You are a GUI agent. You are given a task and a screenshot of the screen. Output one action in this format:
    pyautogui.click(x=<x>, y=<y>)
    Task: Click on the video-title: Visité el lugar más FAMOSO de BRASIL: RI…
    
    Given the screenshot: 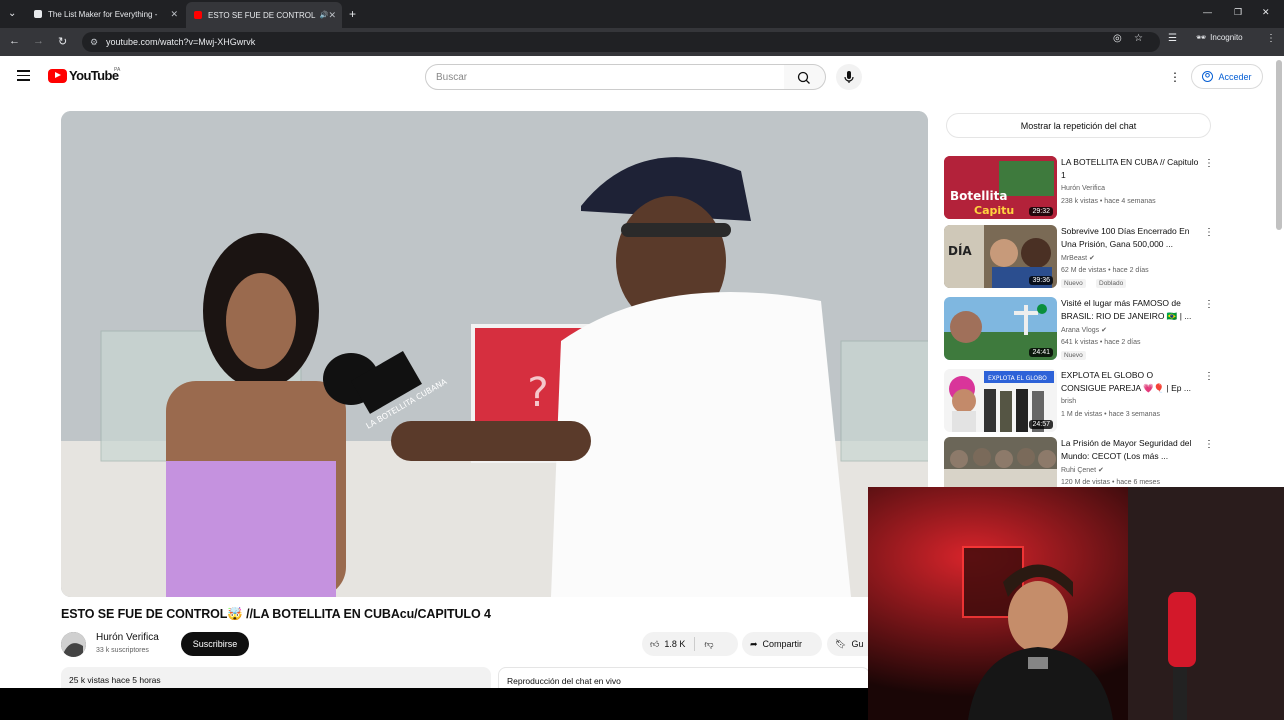 What is the action you would take?
    pyautogui.click(x=1130, y=310)
    